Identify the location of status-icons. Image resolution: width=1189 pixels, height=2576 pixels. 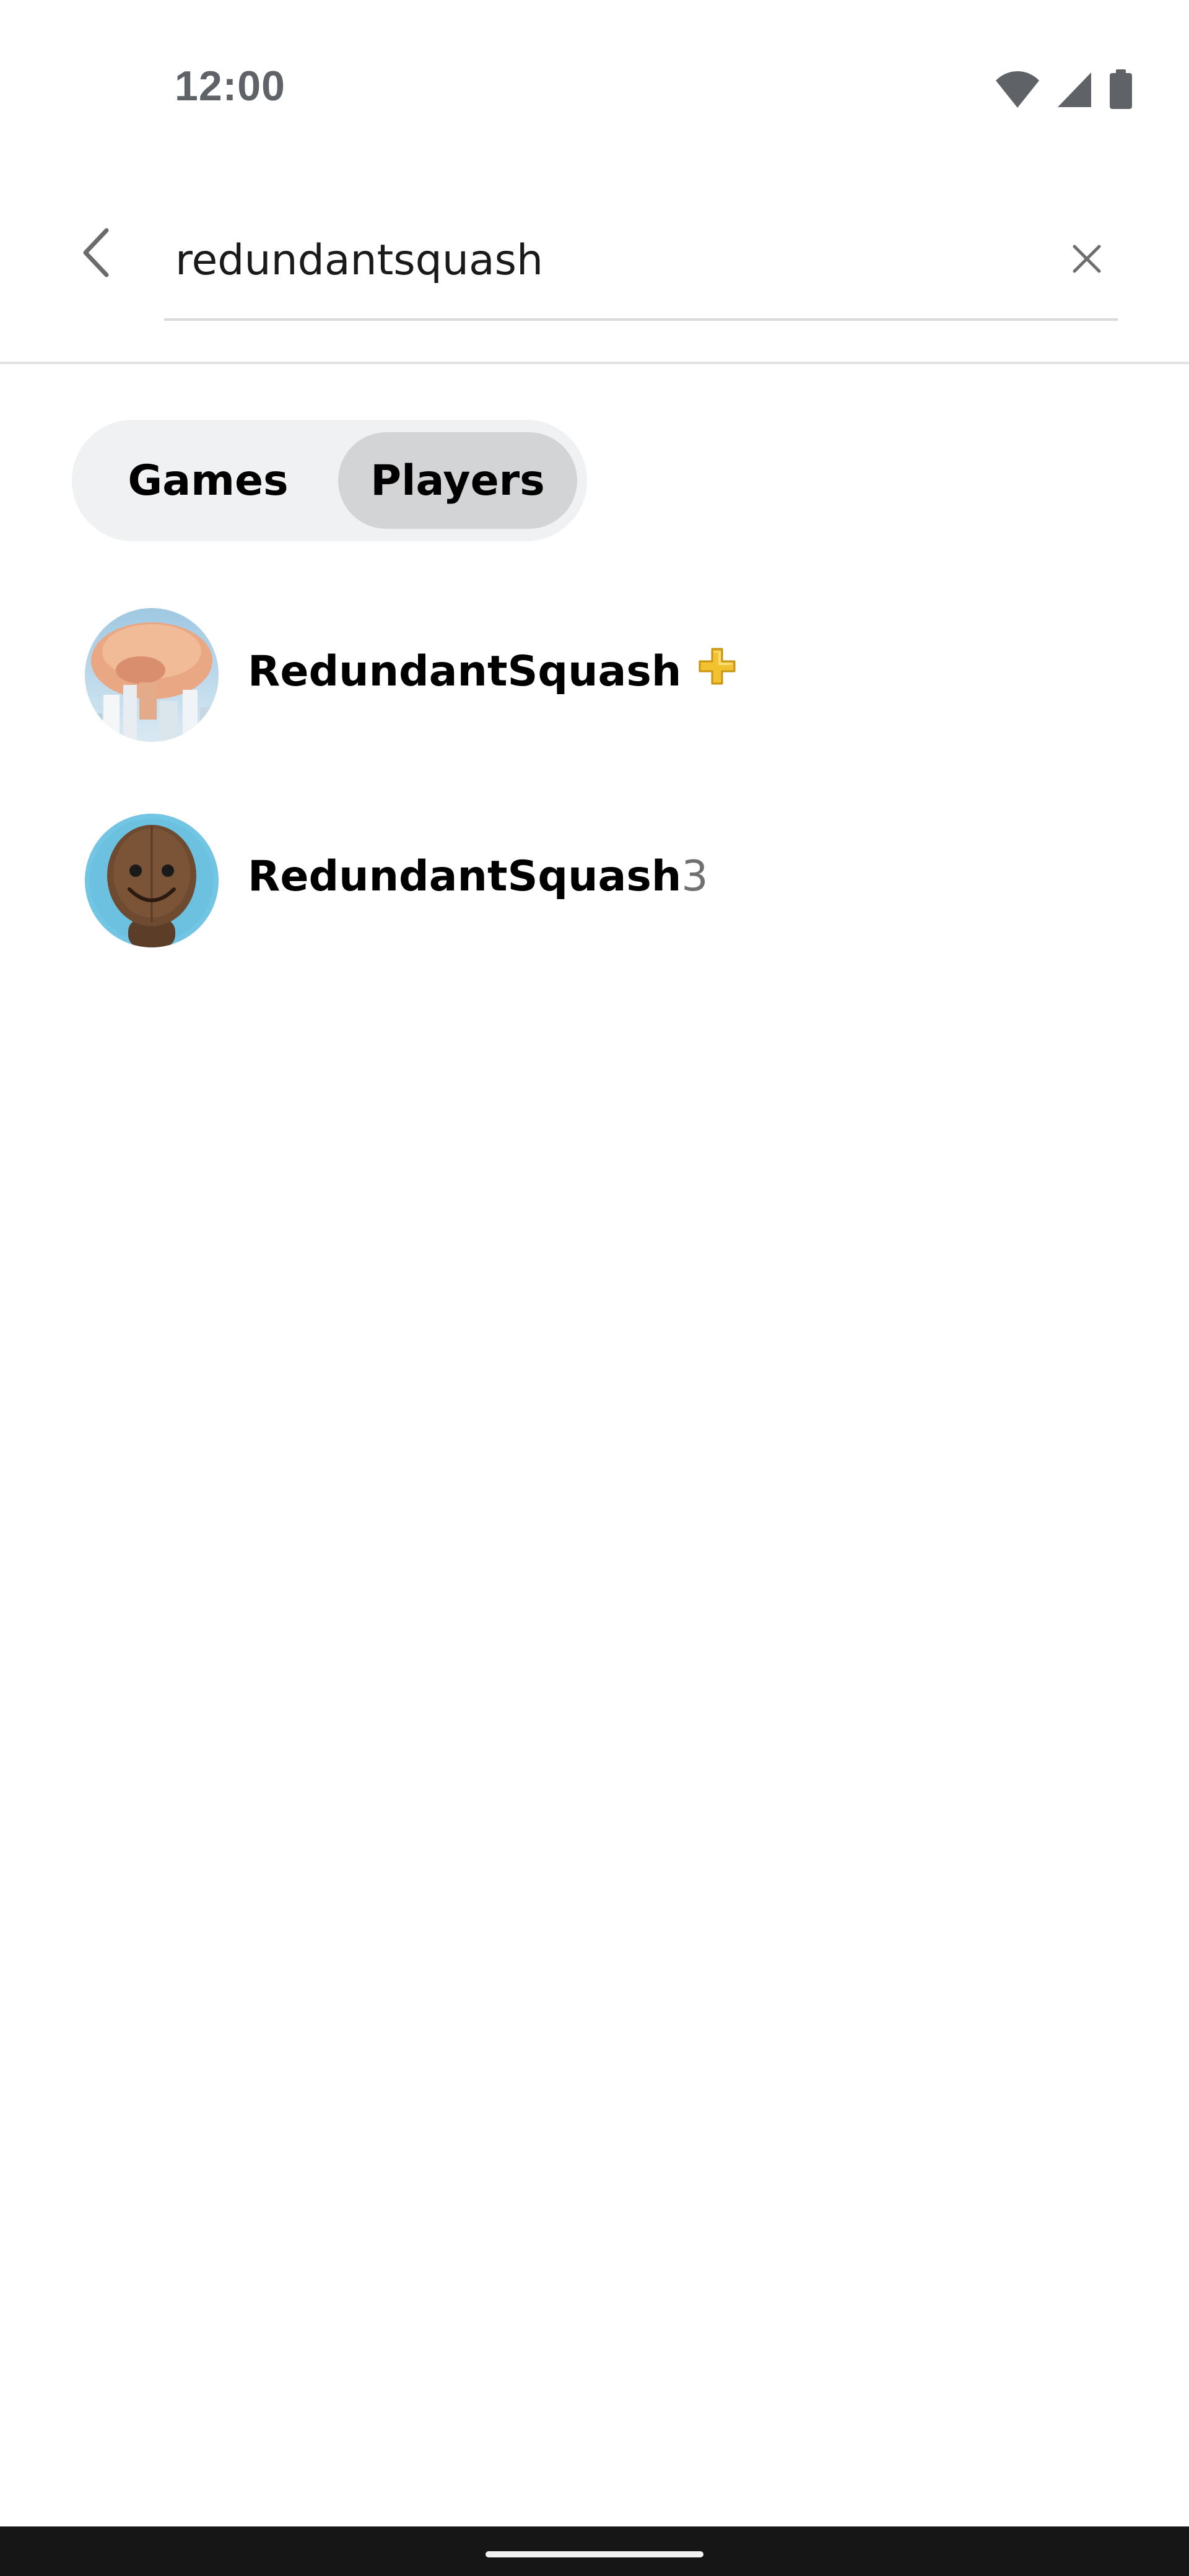
(1064, 89).